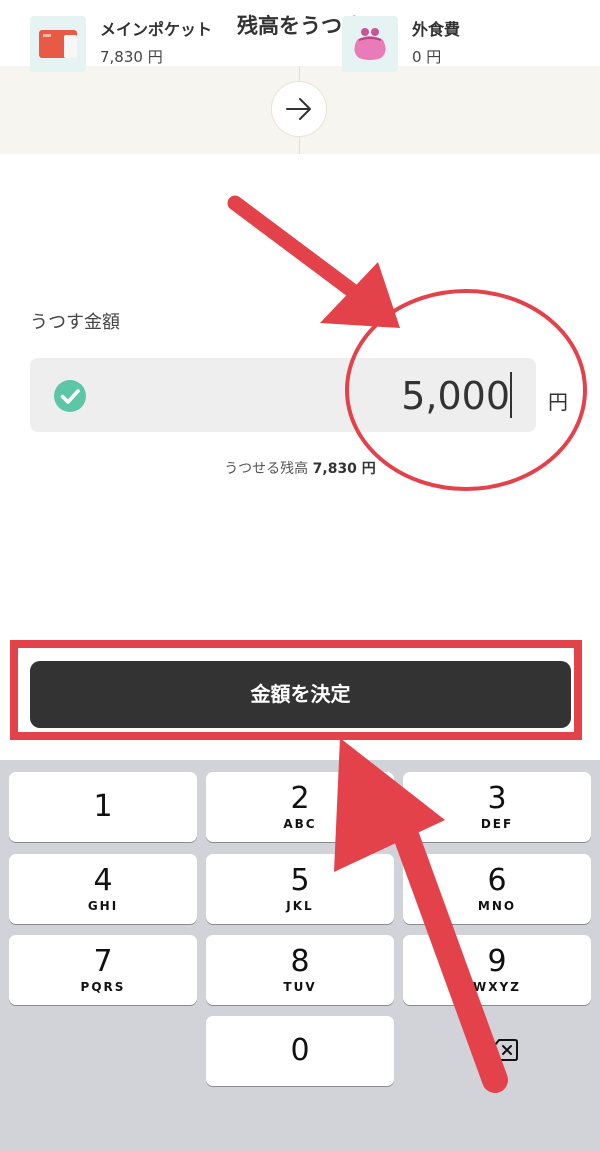 The width and height of the screenshot is (600, 1151). I want to click on key-3-digit: 3, so click(497, 798).